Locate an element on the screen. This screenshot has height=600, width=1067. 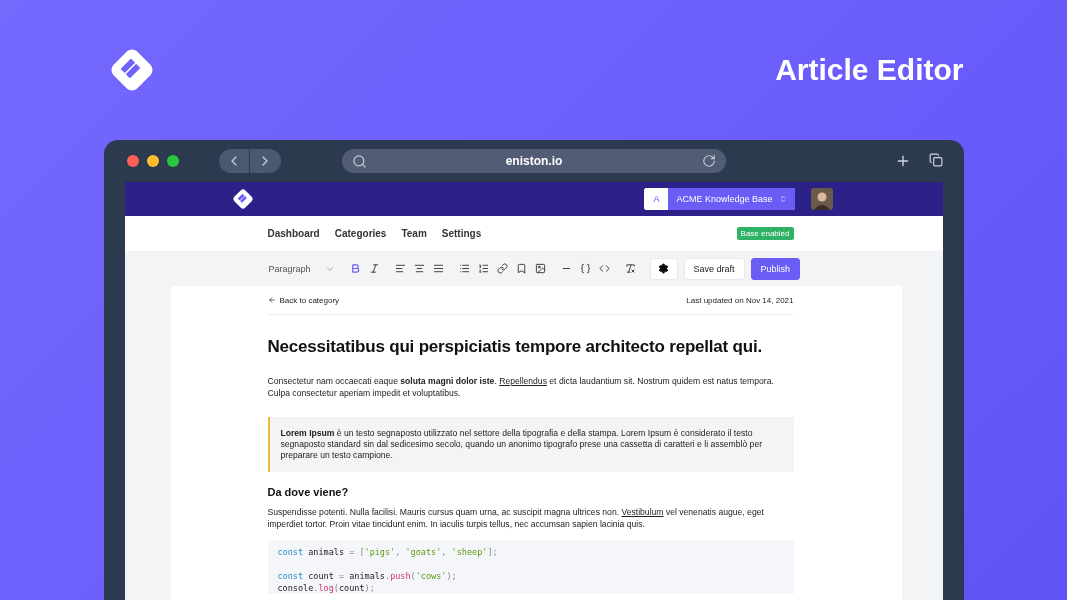
minimize-light is located at coordinates (152, 161).